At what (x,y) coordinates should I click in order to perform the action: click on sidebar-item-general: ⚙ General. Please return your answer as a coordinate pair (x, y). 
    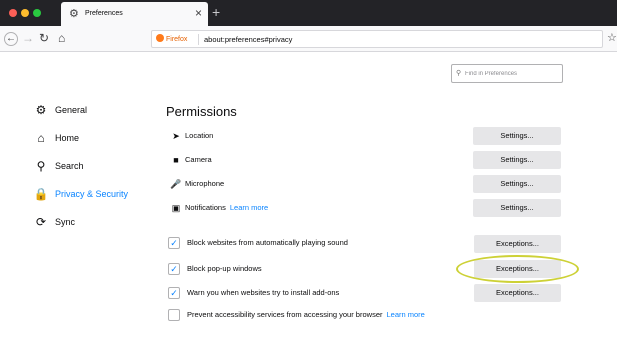
    Looking at the image, I should click on (60, 110).